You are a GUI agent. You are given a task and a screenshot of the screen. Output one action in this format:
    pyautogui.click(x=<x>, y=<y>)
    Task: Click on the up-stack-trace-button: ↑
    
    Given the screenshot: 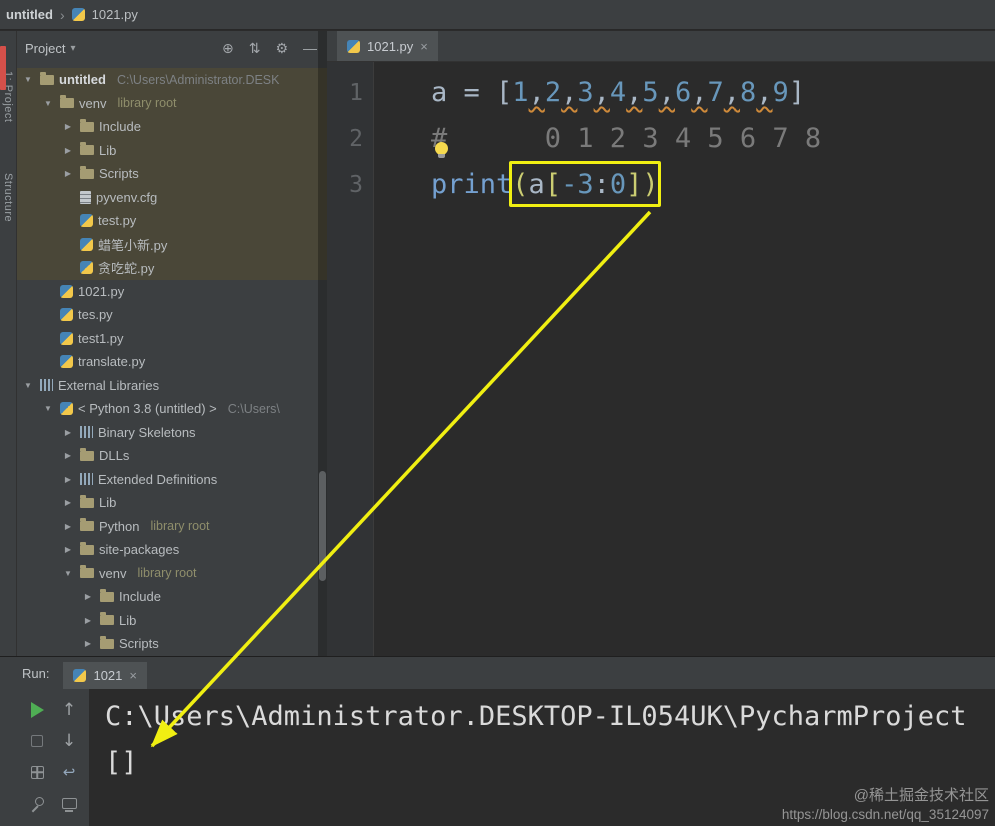 What is the action you would take?
    pyautogui.click(x=69, y=710)
    